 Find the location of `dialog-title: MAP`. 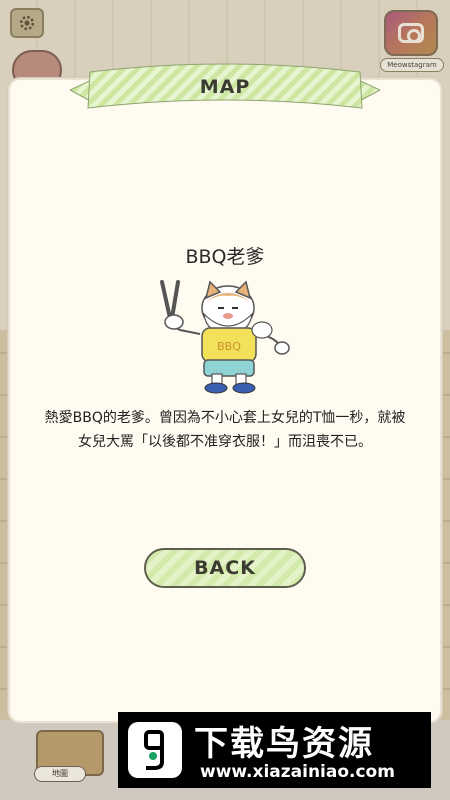

dialog-title: MAP is located at coordinates (225, 87).